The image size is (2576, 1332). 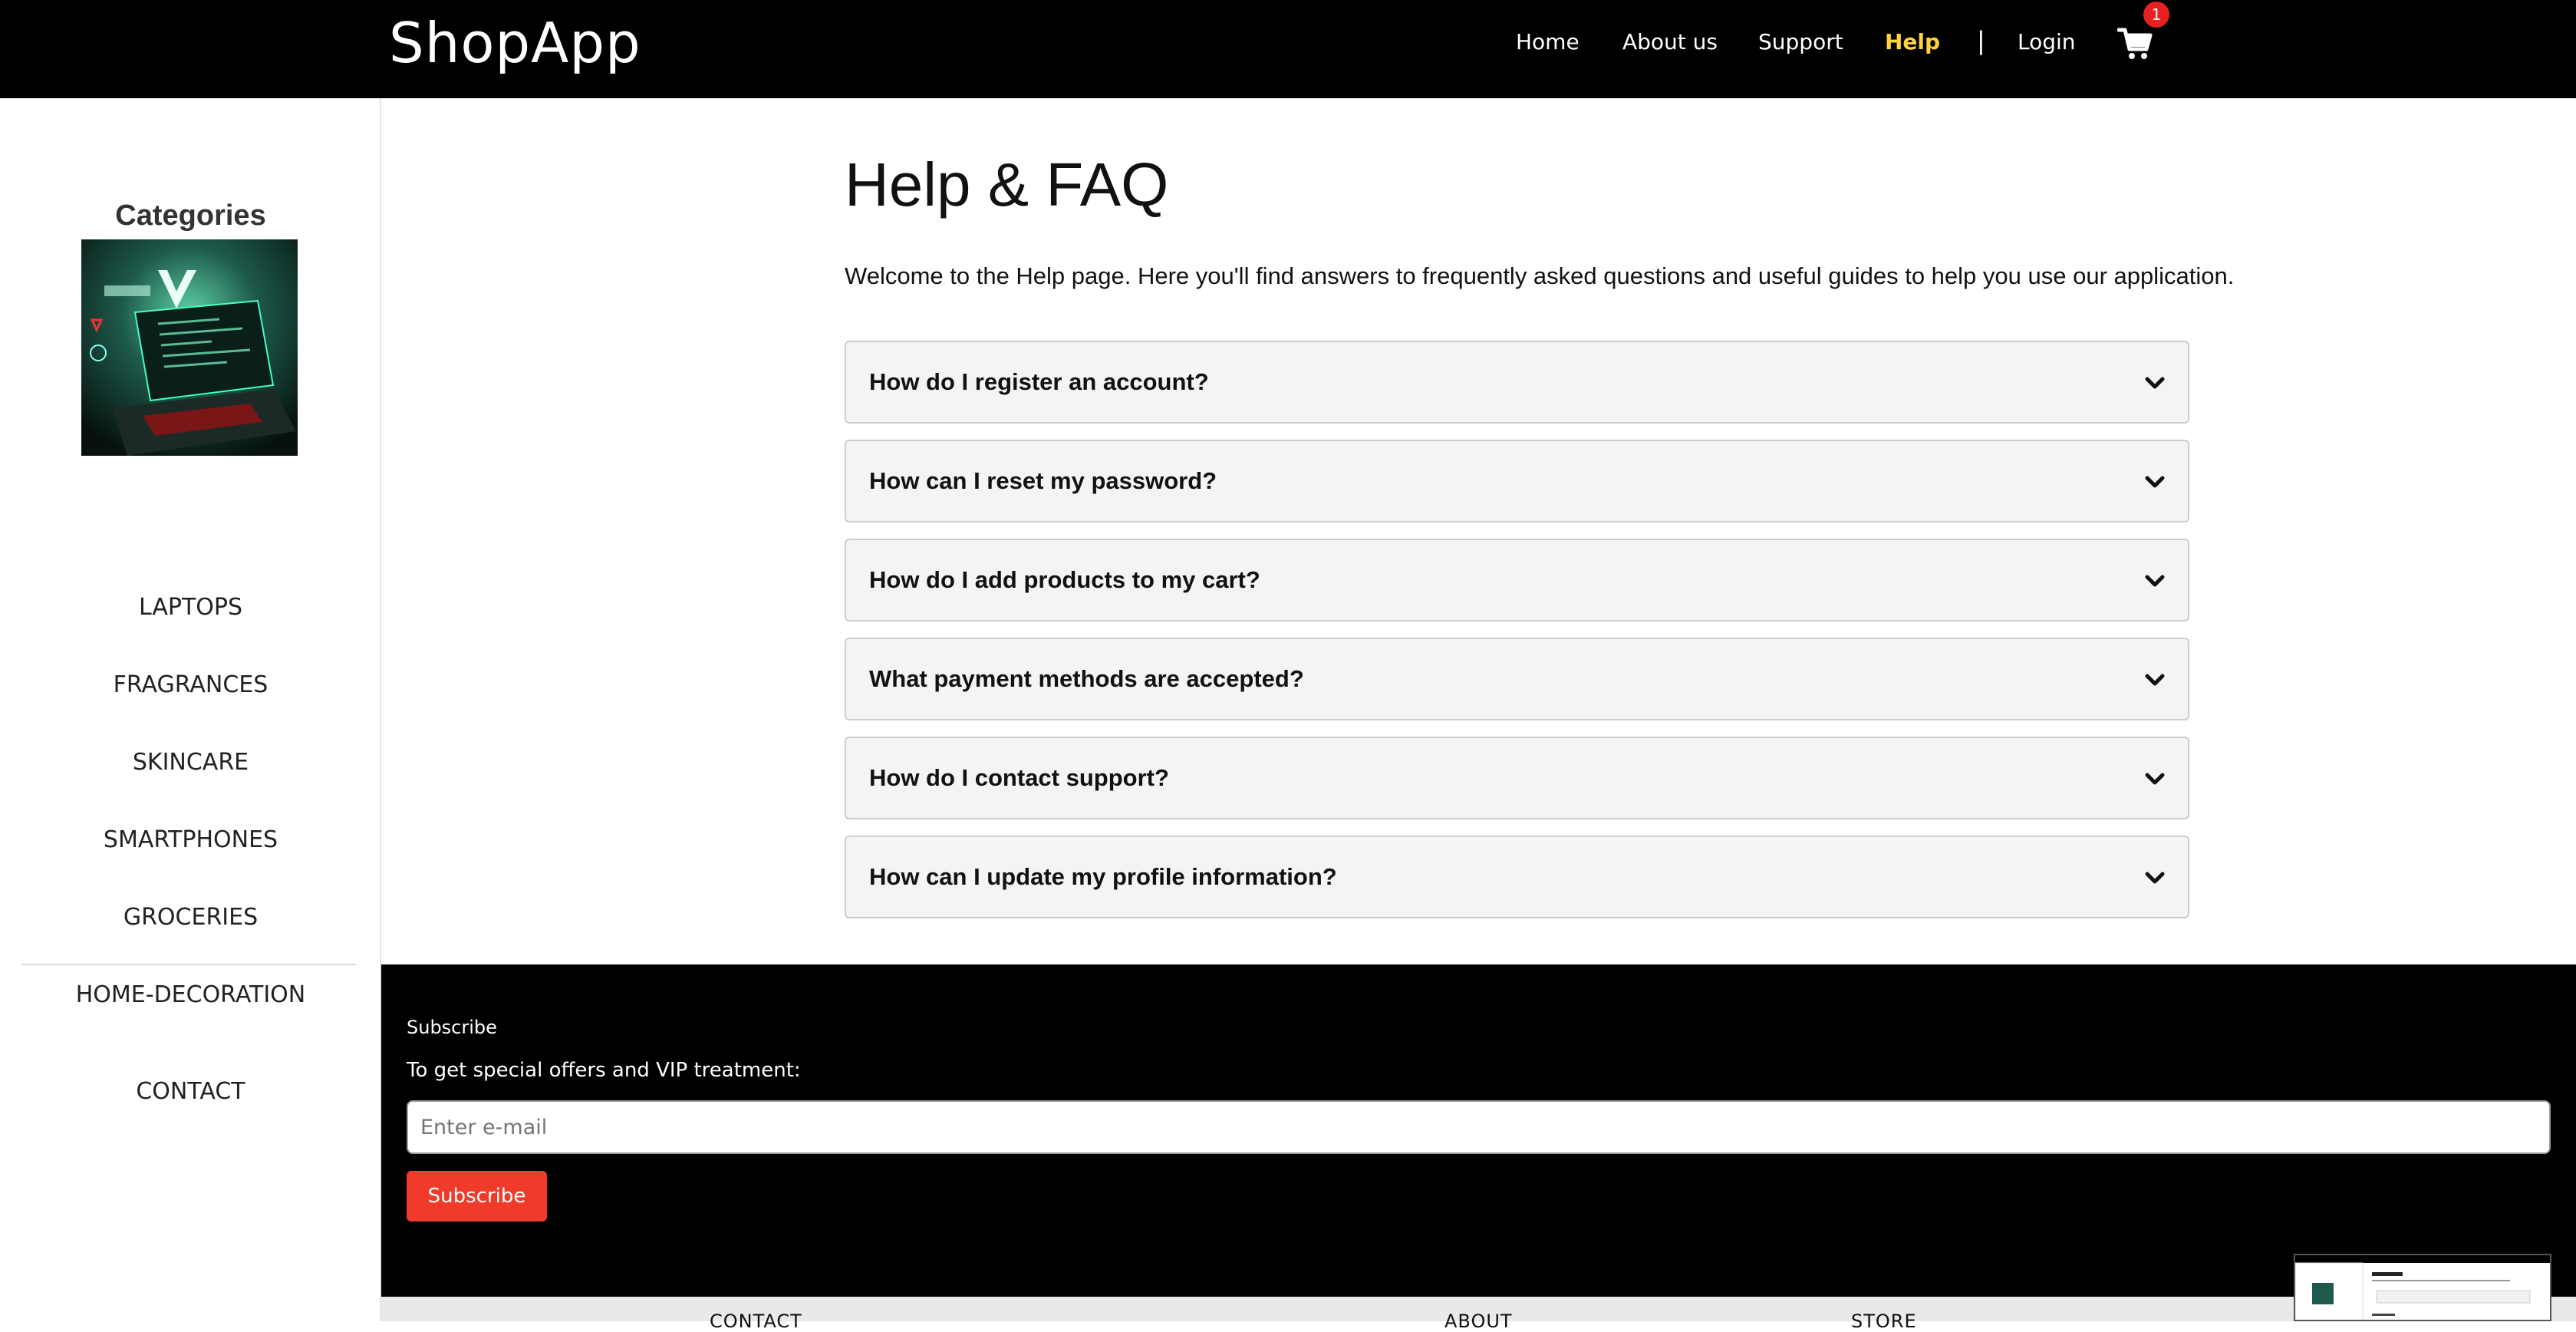 I want to click on faq-question: What payment methods are accepted?, so click(x=1086, y=678).